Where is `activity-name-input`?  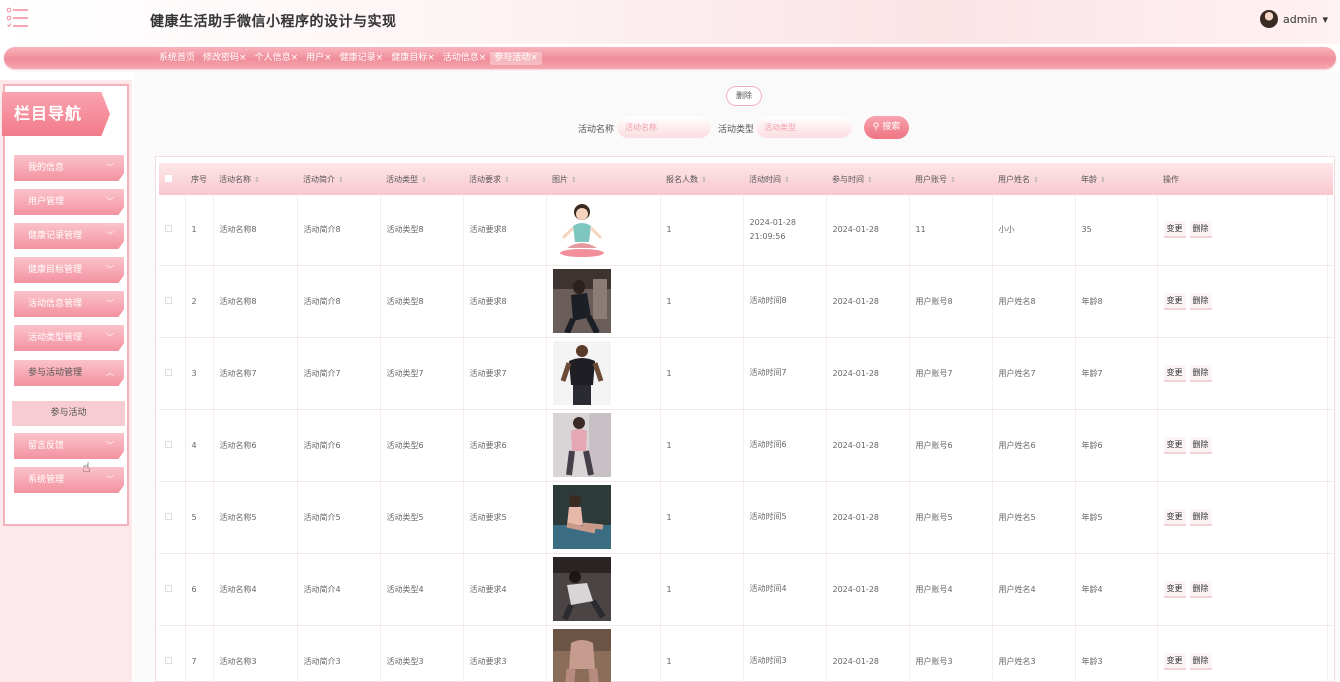 activity-name-input is located at coordinates (664, 127).